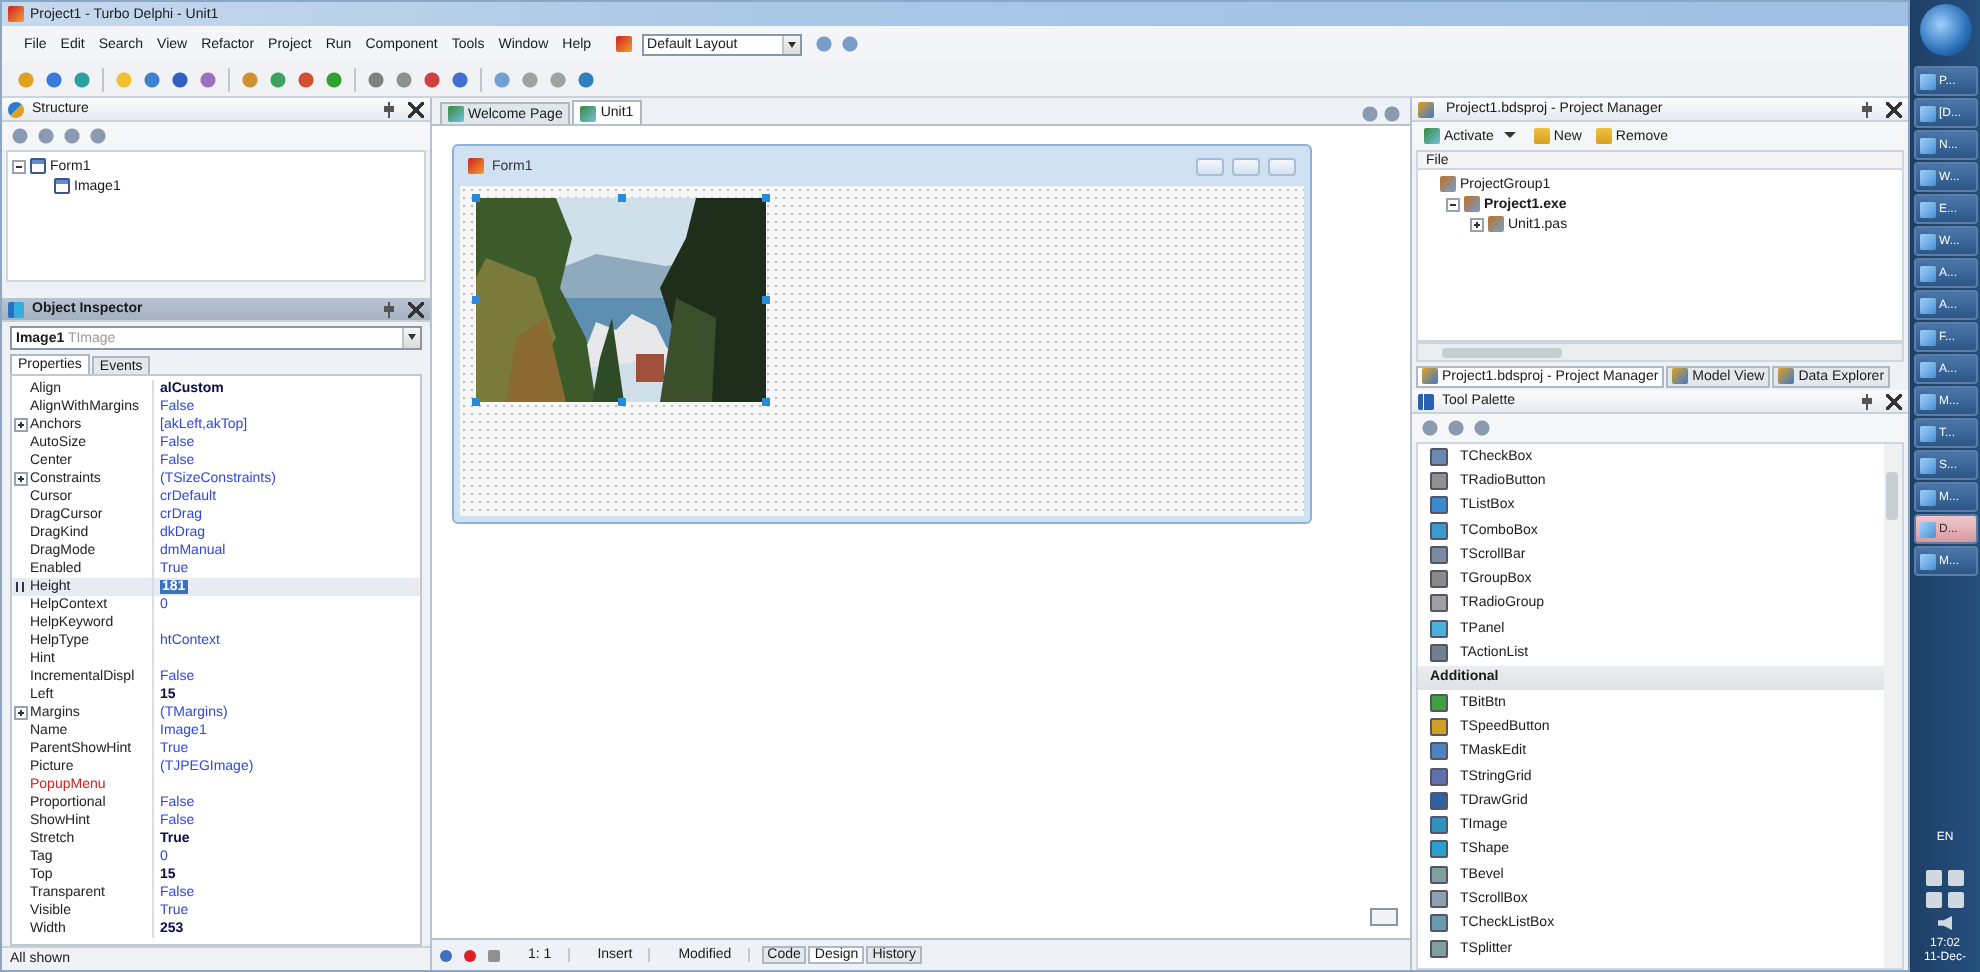  I want to click on start-button, so click(1945, 30).